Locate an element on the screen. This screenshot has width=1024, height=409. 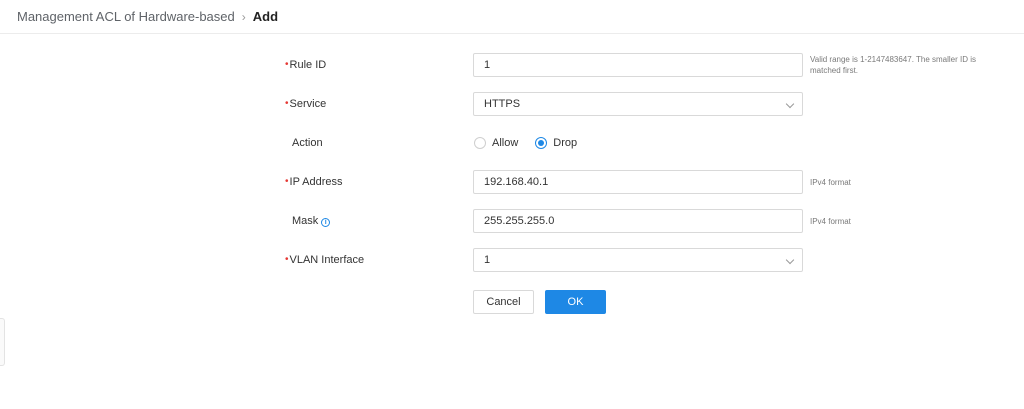
info-icon: i is located at coordinates (326, 222).